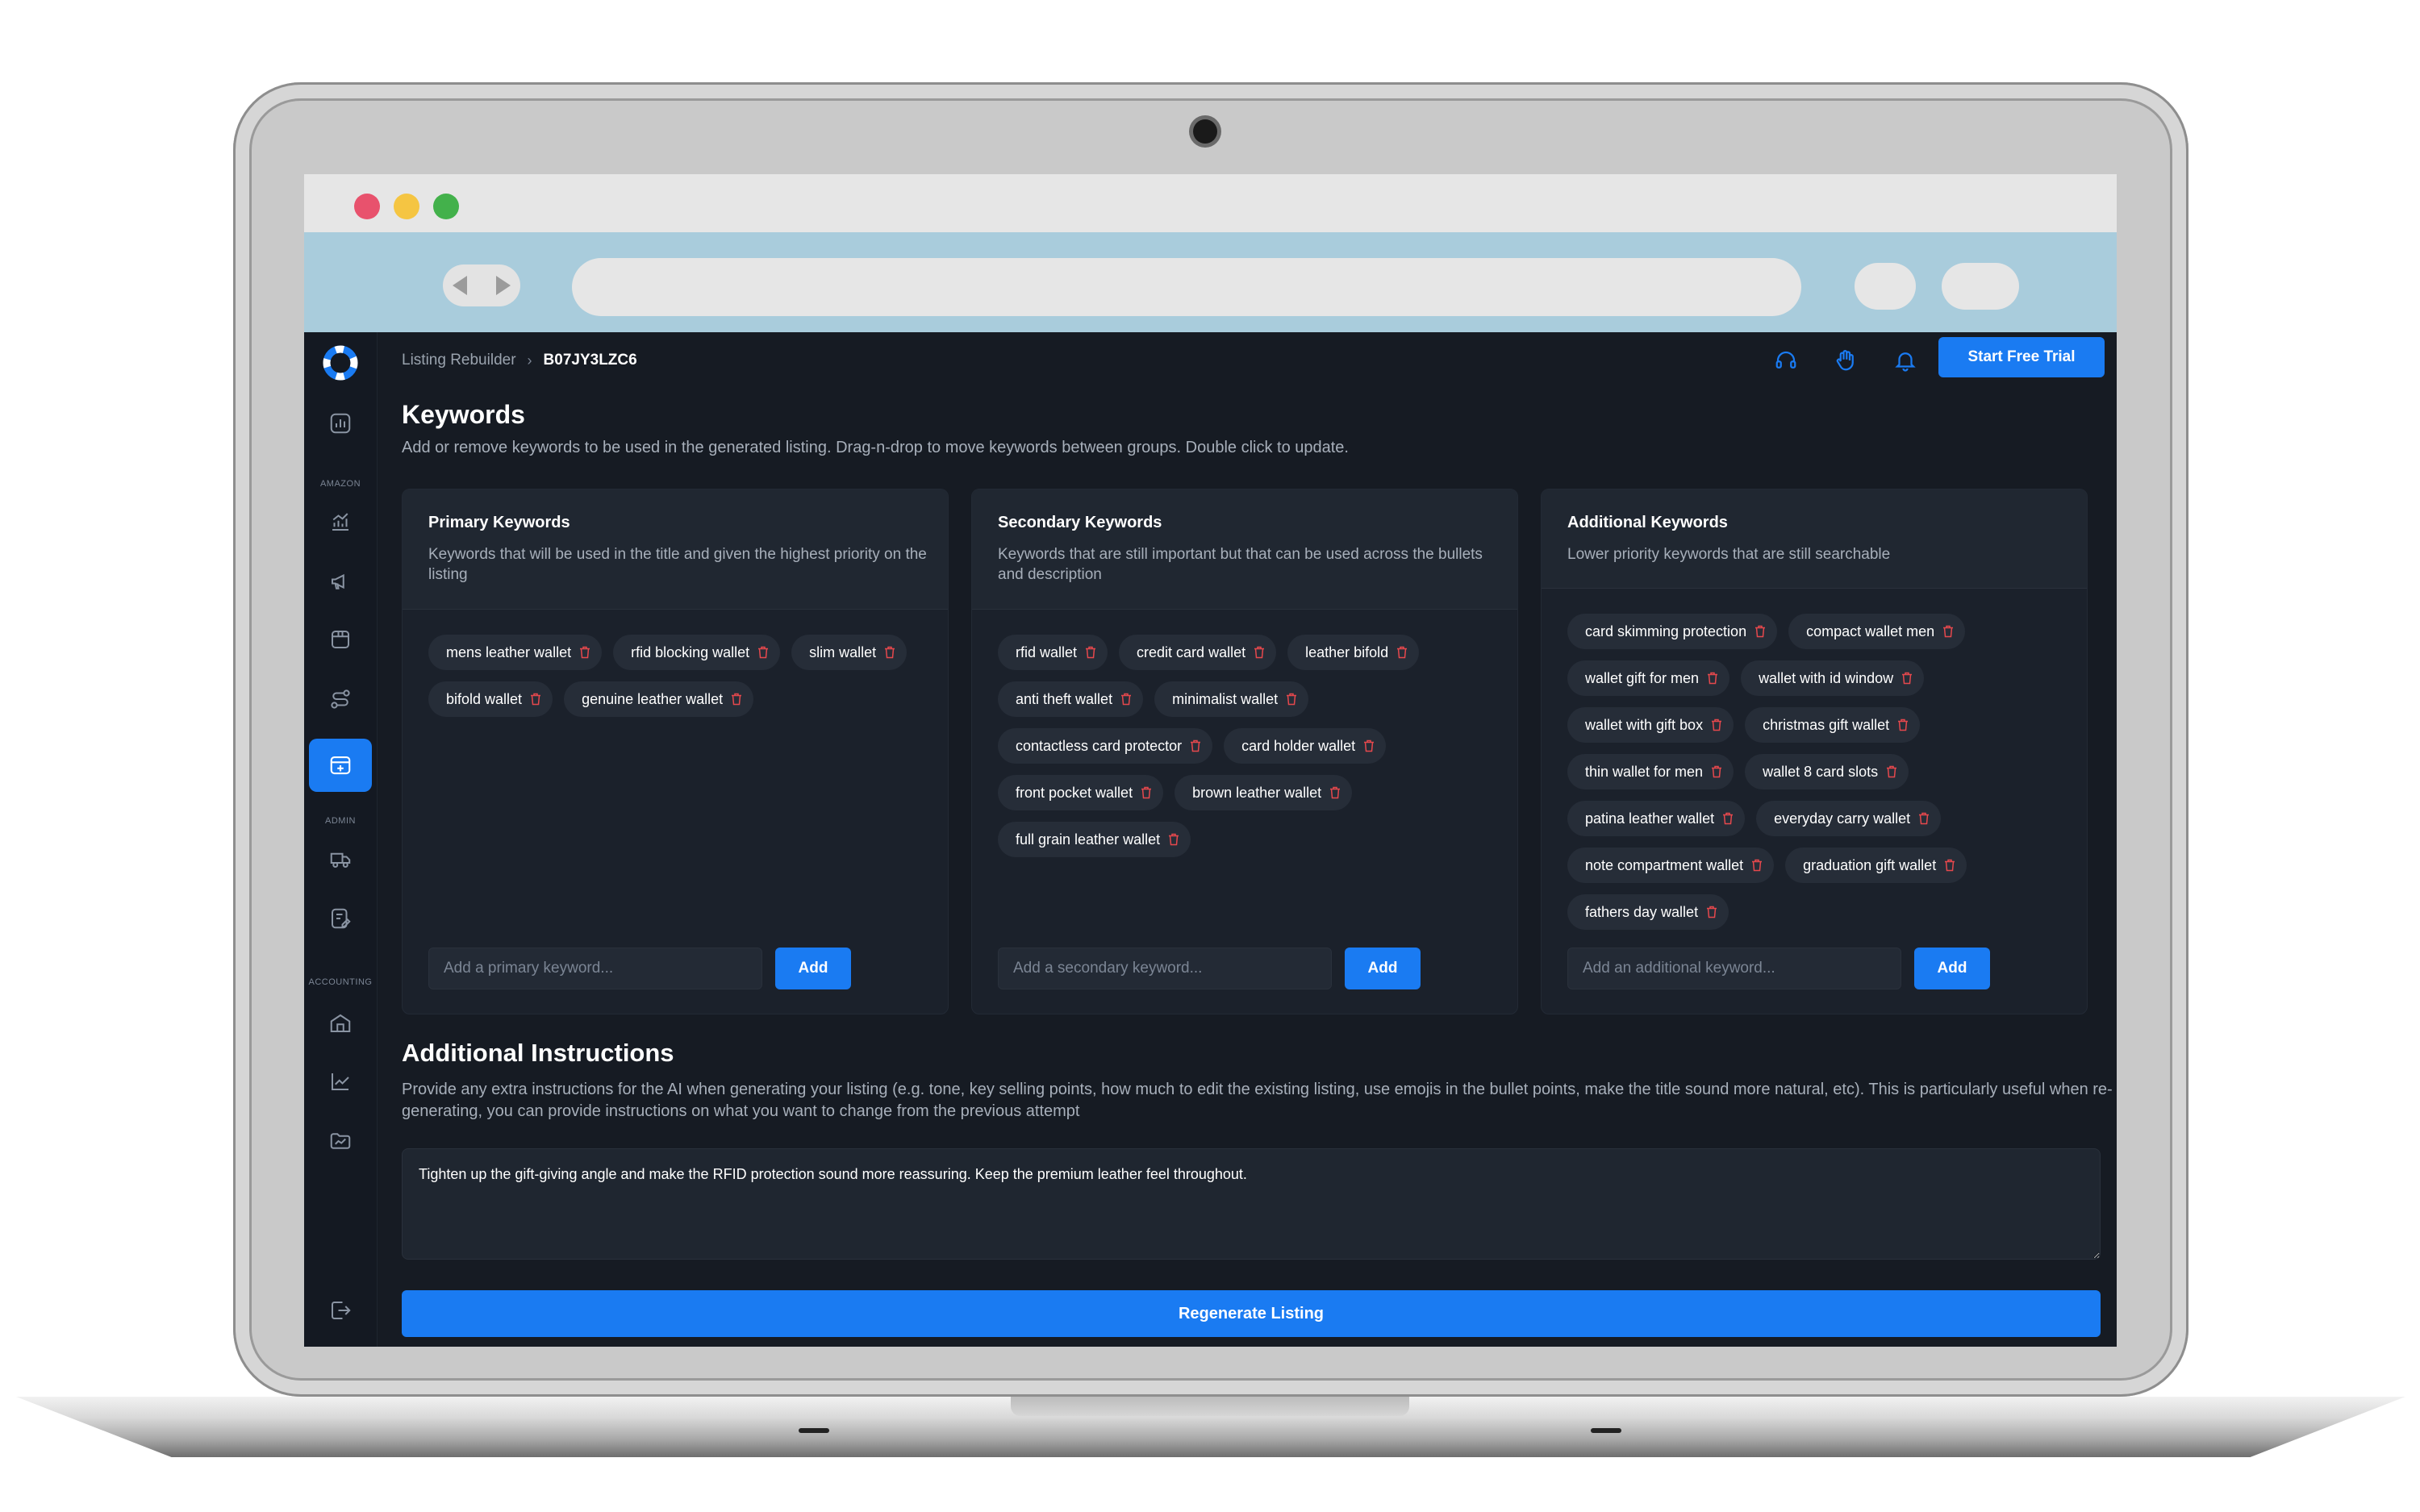 The width and height of the screenshot is (2420, 1512). What do you see at coordinates (1833, 725) in the screenshot?
I see `keyword-chip: christmas gift wallet` at bounding box center [1833, 725].